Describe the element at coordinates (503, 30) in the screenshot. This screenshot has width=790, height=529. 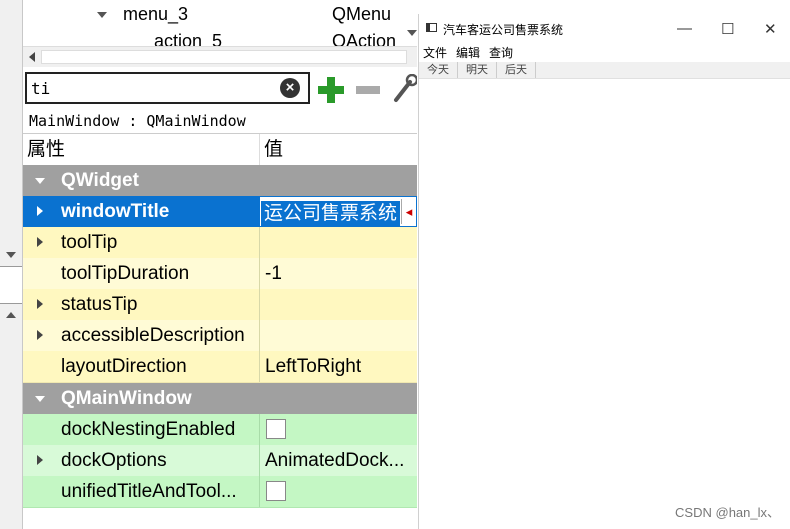
I see `window-title: 汽车客运公司售票系统` at that location.